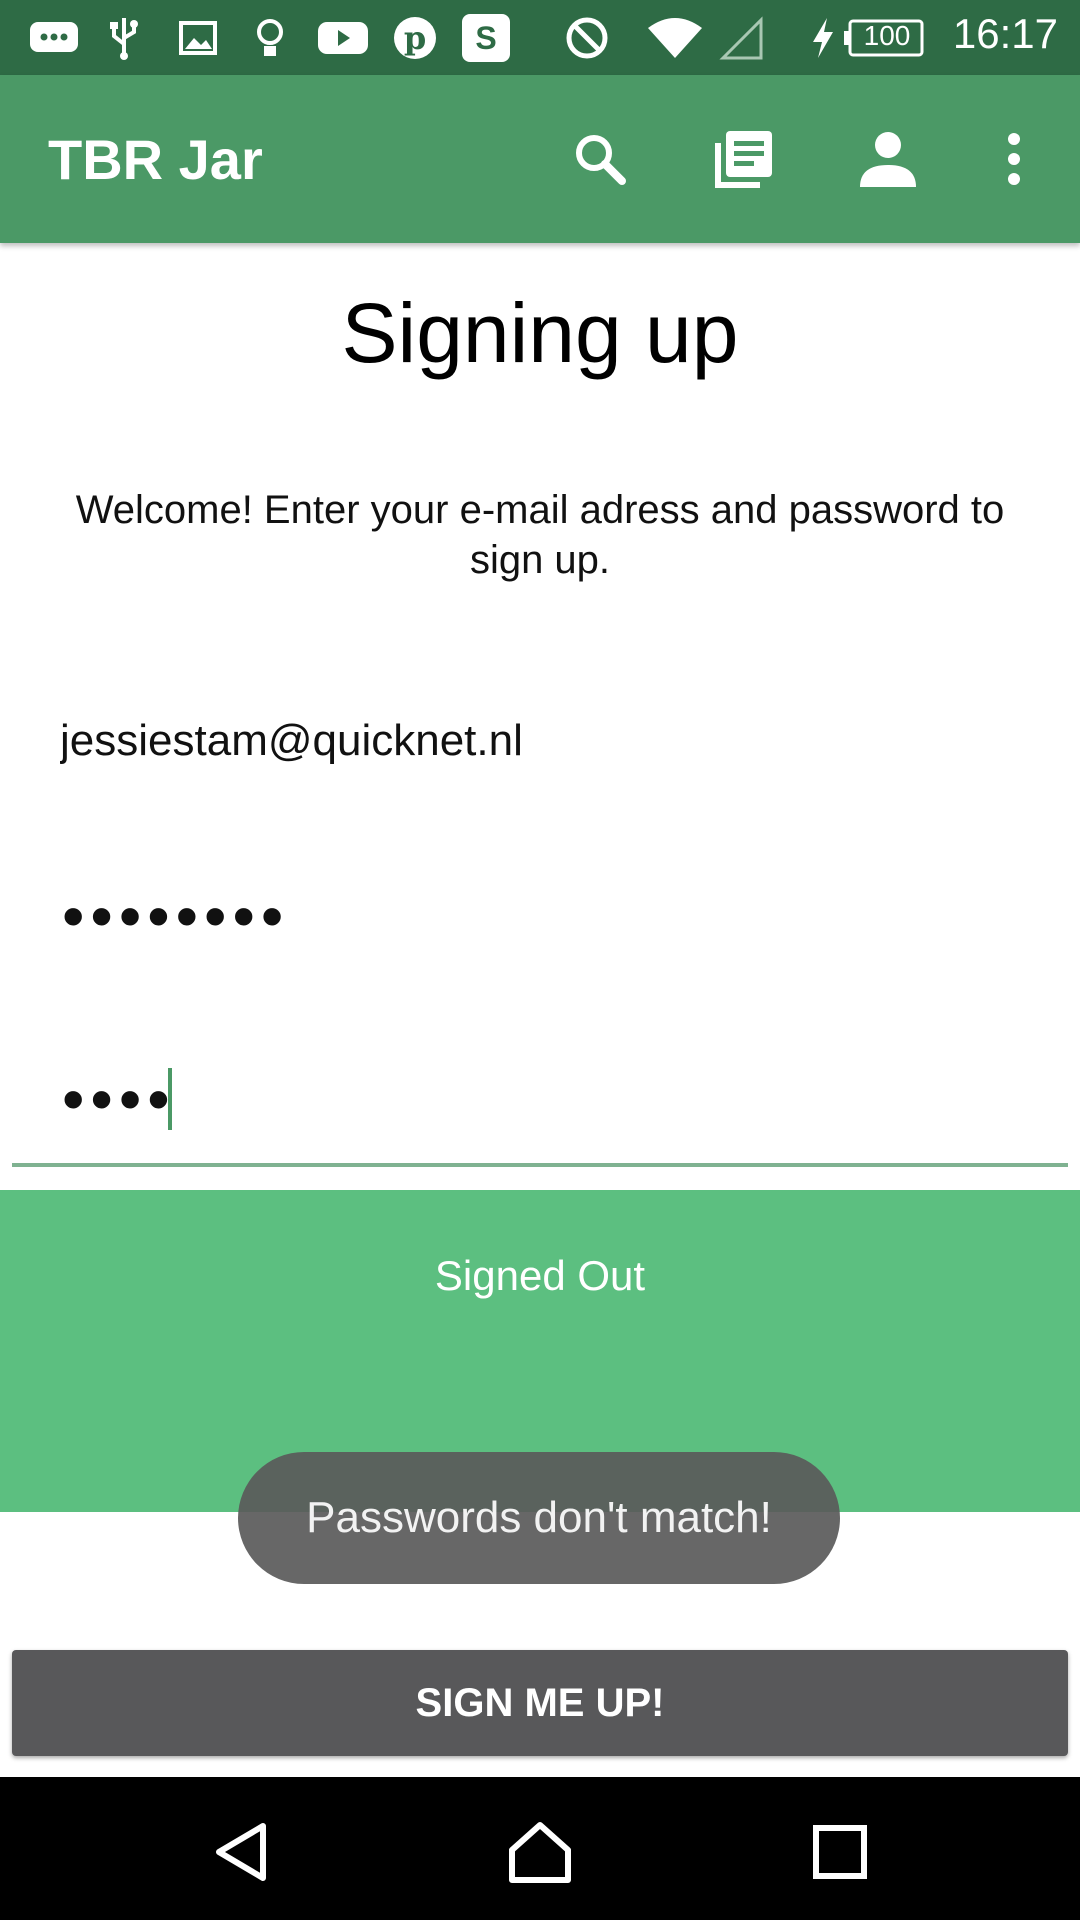  What do you see at coordinates (540, 333) in the screenshot?
I see `page-title: Signing up` at bounding box center [540, 333].